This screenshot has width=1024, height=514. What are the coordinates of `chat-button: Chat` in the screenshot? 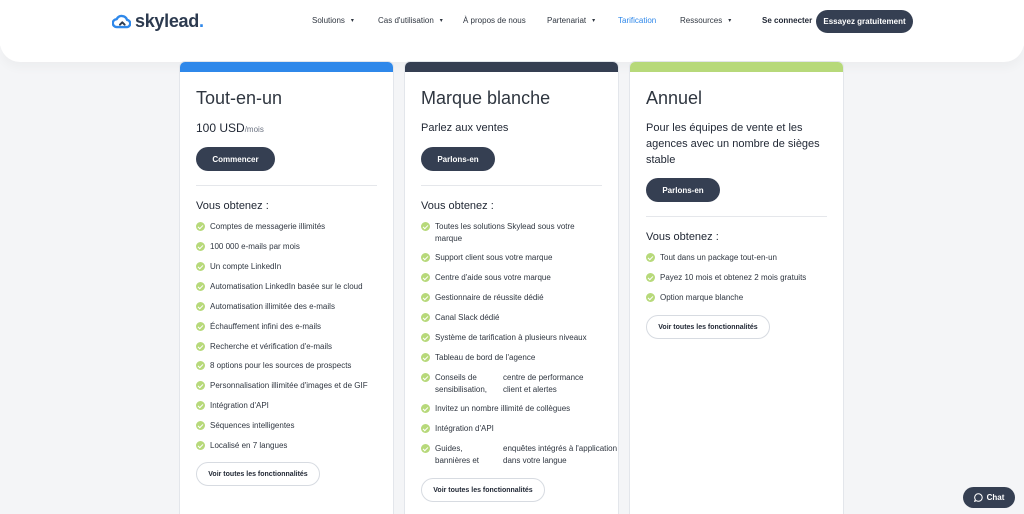 It's located at (989, 497).